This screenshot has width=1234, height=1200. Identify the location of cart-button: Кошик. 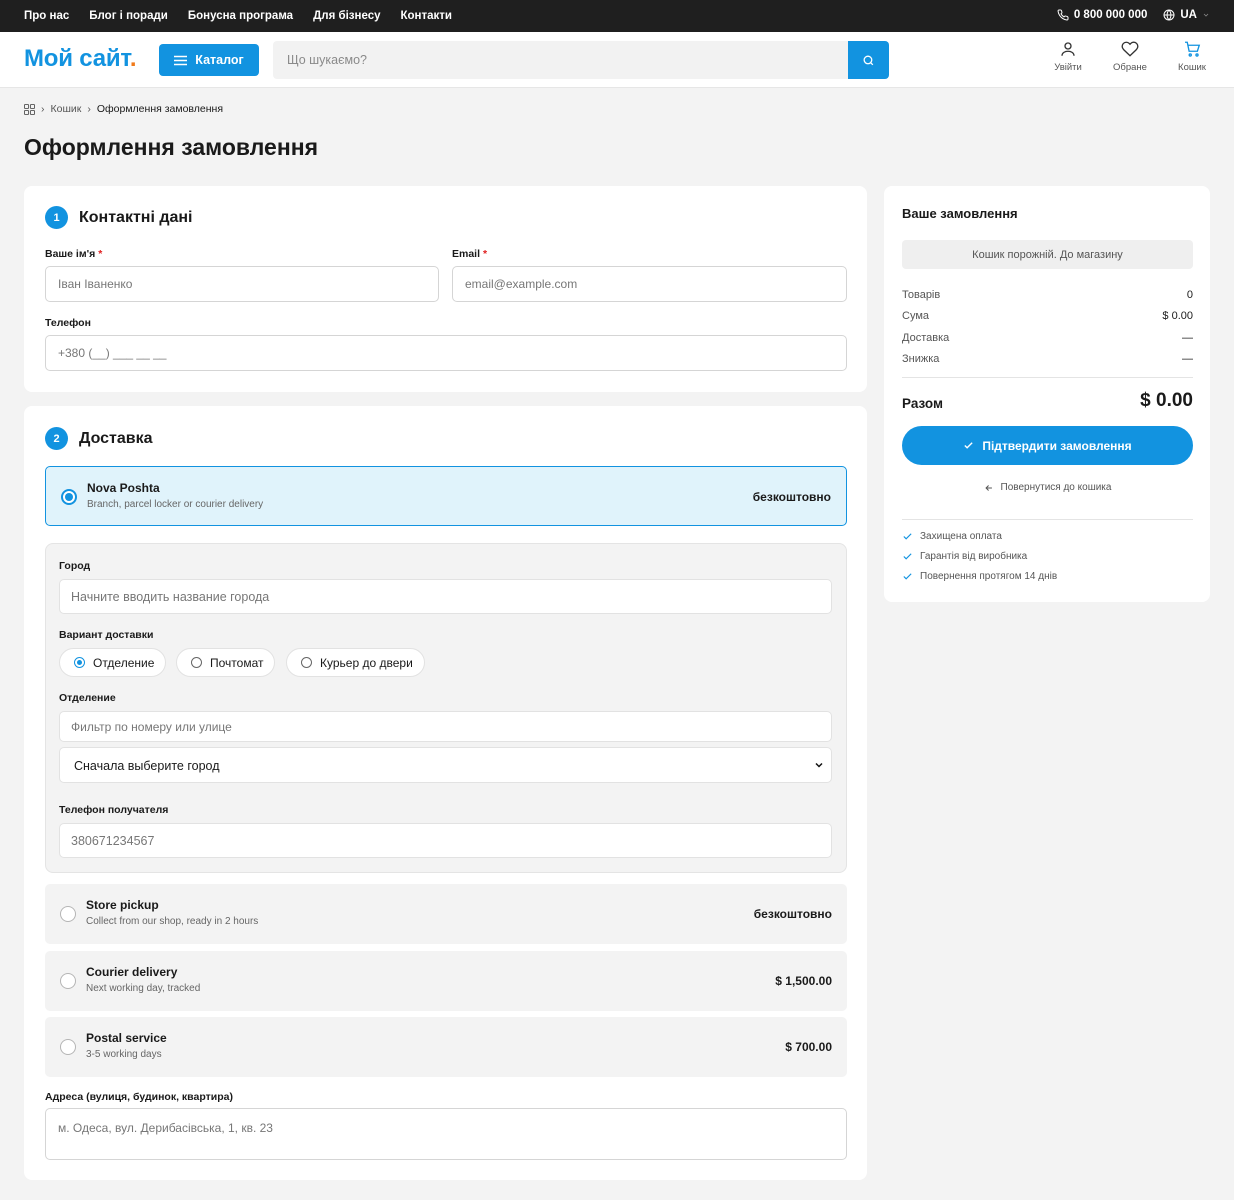
(1192, 56).